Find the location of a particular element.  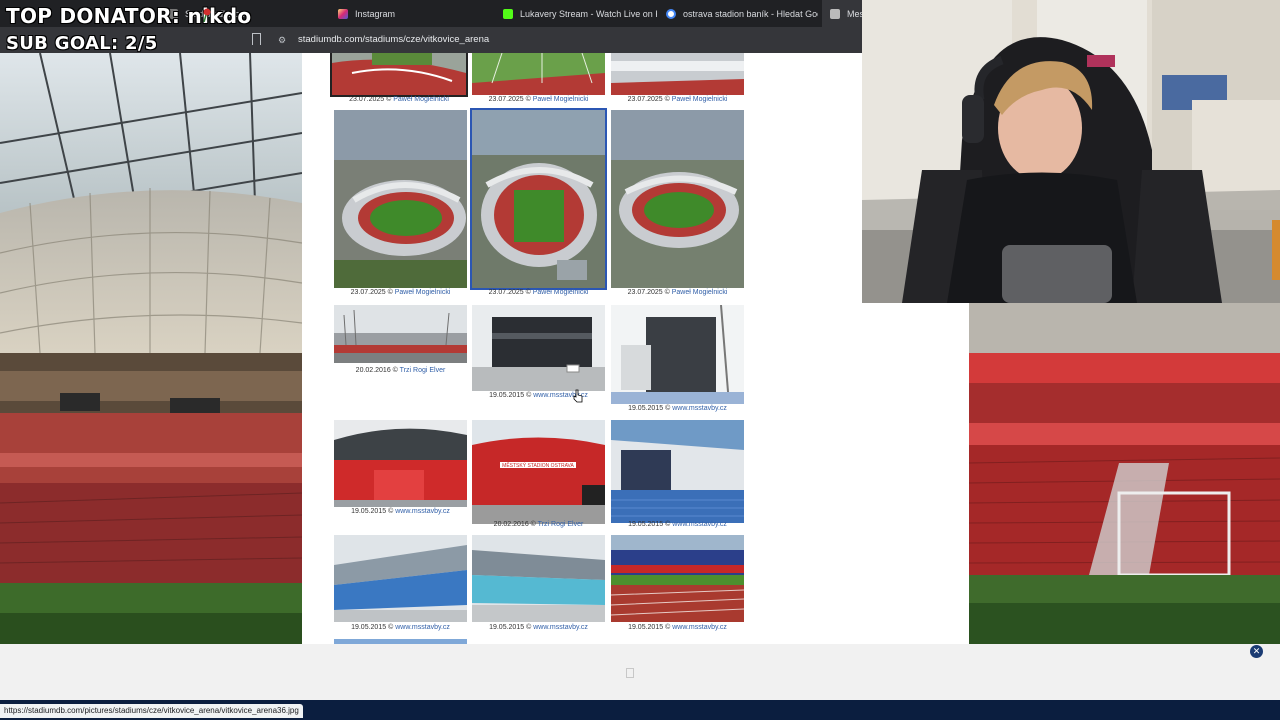

close-icon: ✕ is located at coordinates (1256, 651).